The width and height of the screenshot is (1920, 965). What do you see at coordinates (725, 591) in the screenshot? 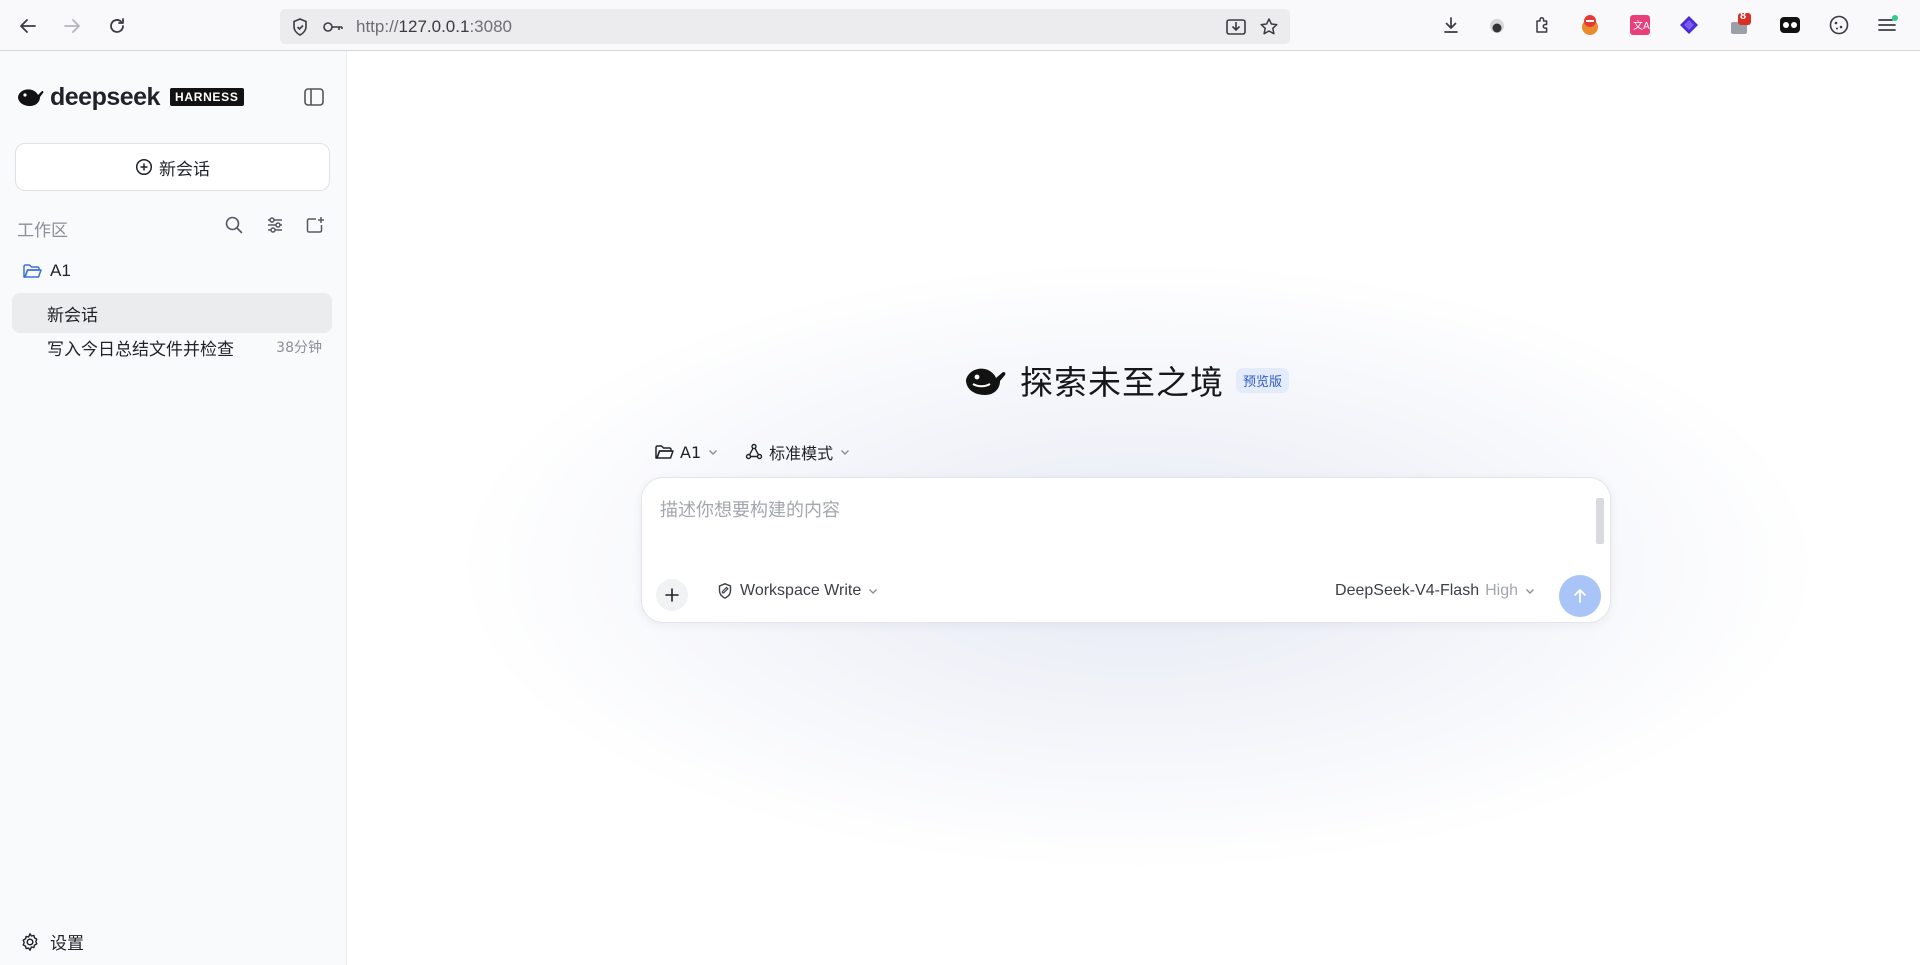
I see `shield-edit-icon` at bounding box center [725, 591].